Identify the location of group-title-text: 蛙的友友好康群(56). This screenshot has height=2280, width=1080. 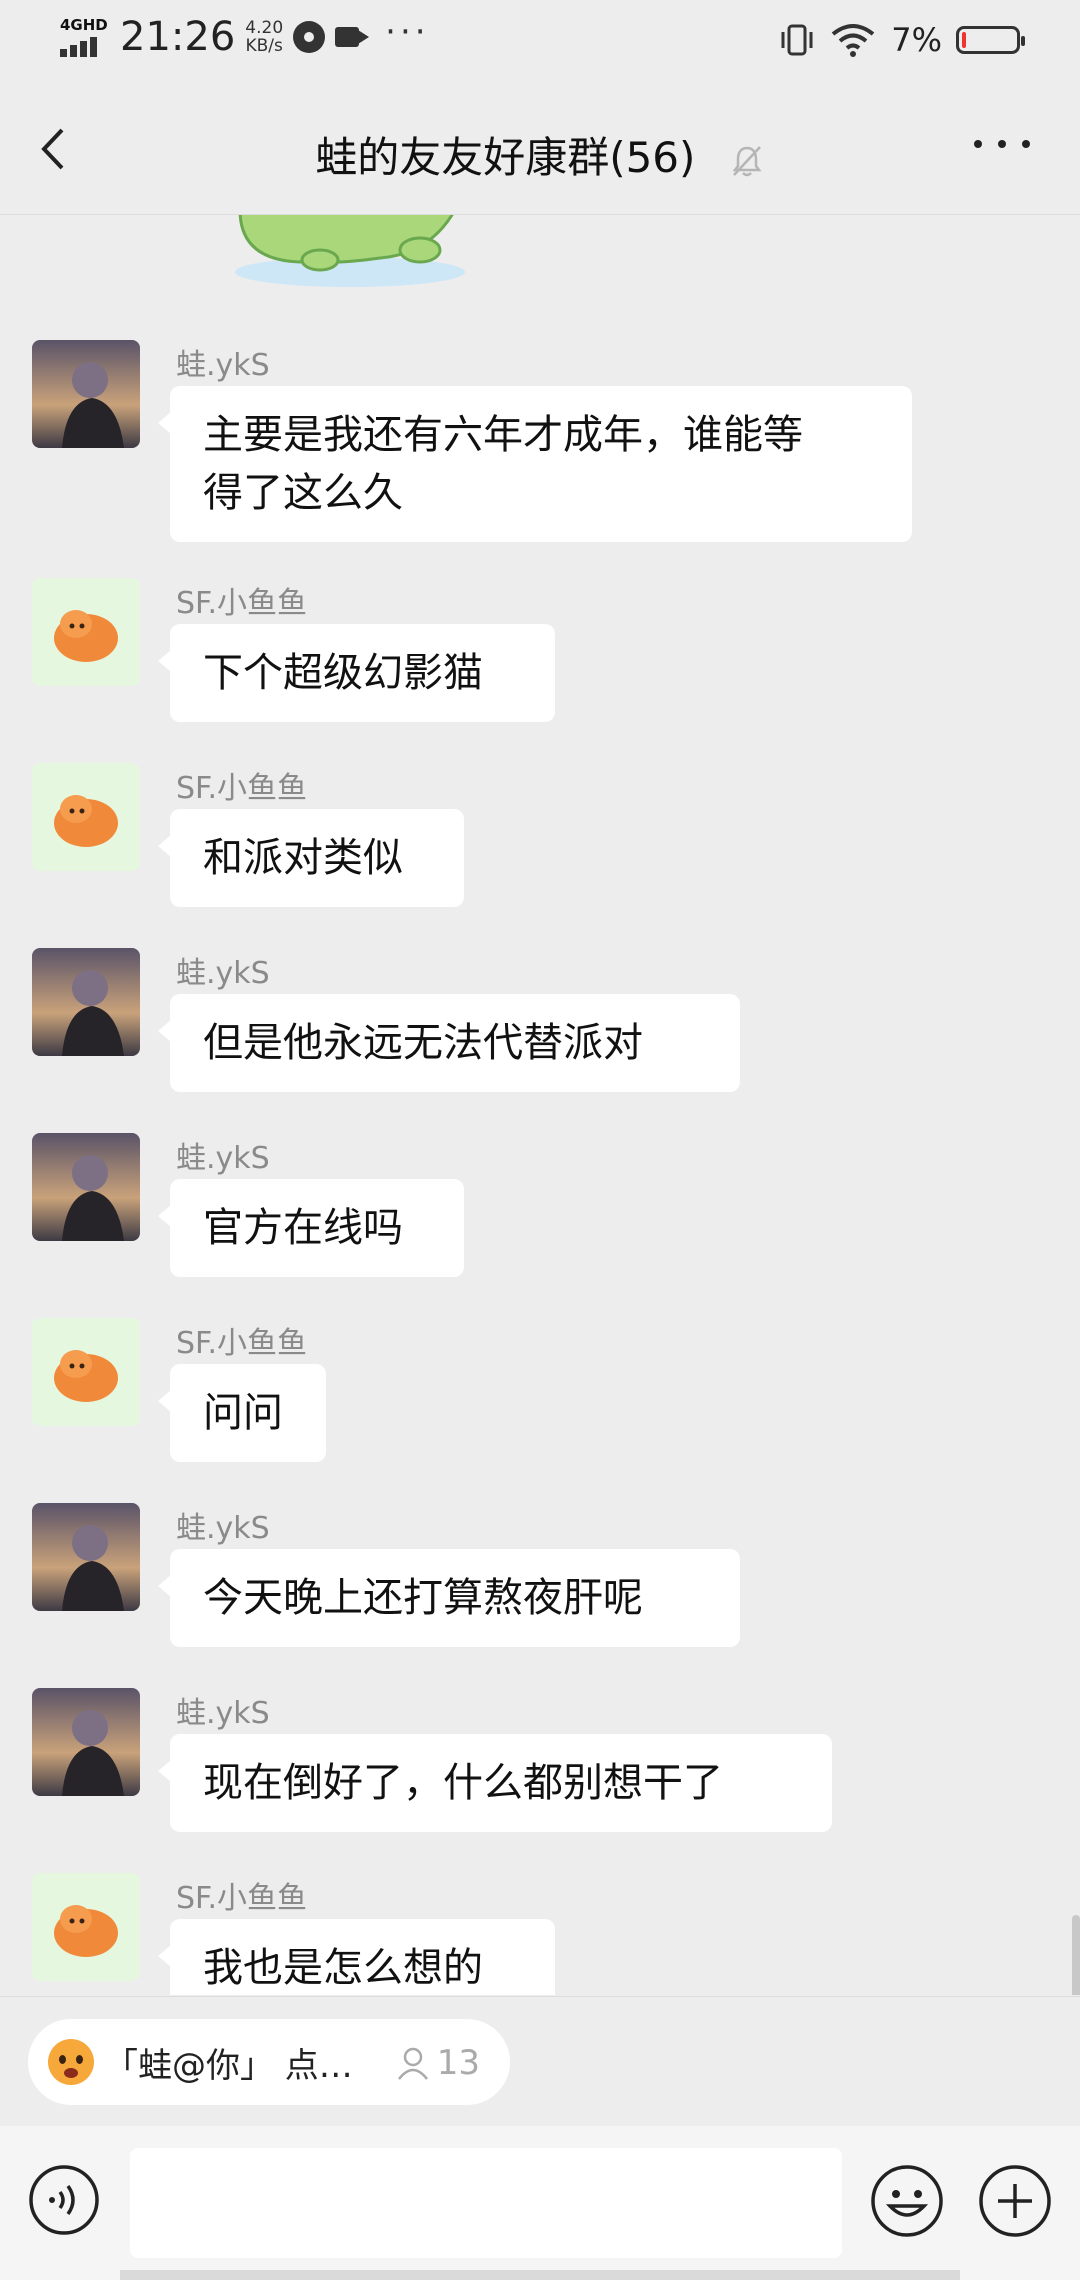
(505, 157).